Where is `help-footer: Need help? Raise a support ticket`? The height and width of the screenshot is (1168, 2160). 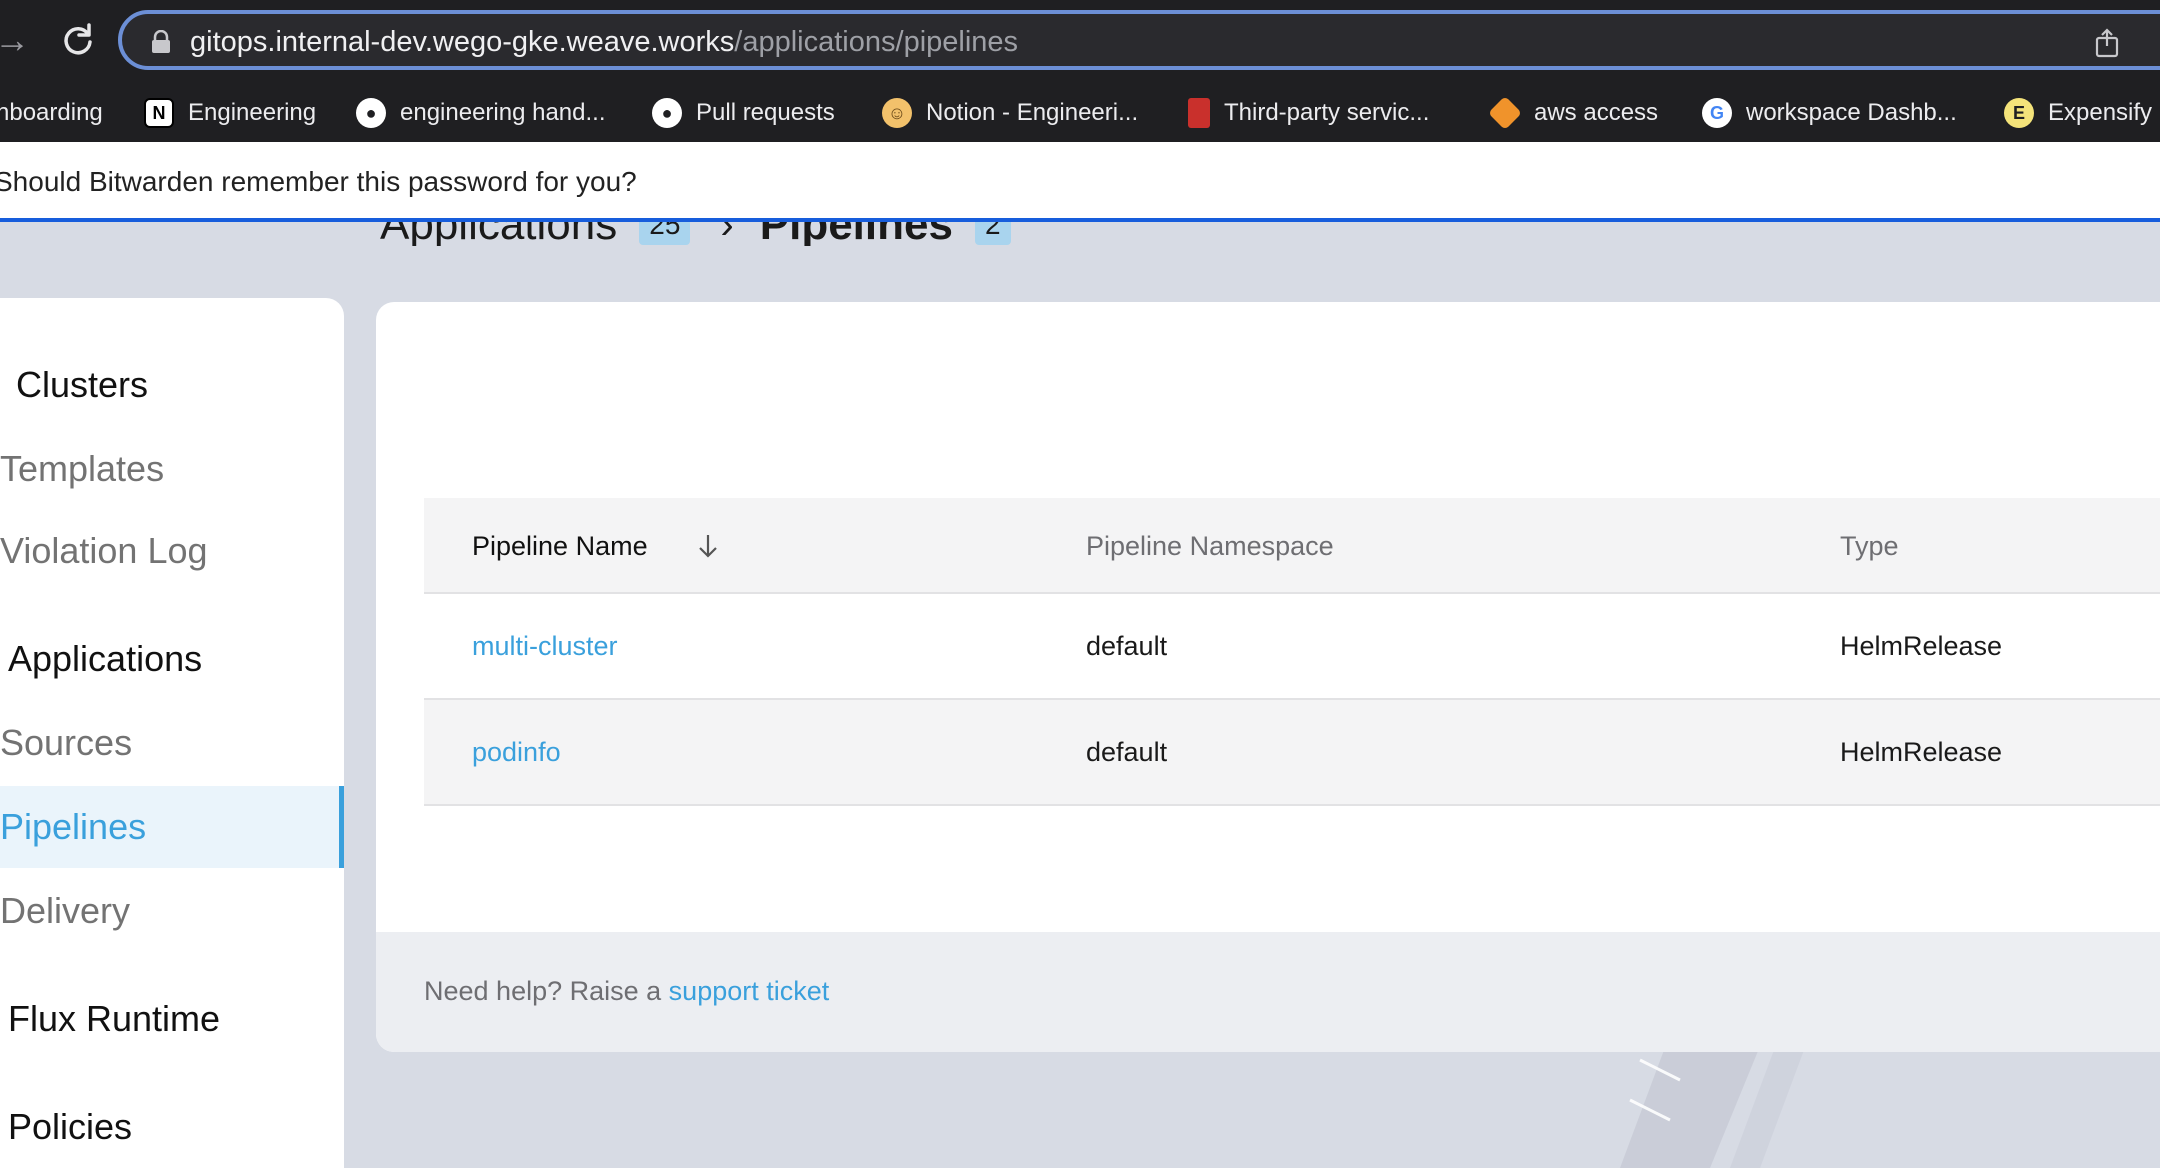 help-footer: Need help? Raise a support ticket is located at coordinates (1268, 992).